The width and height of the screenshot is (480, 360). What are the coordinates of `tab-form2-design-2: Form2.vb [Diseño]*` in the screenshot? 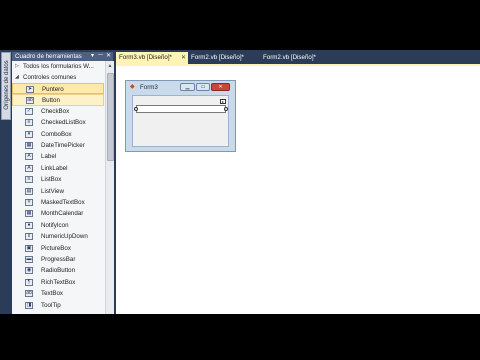 It's located at (298, 58).